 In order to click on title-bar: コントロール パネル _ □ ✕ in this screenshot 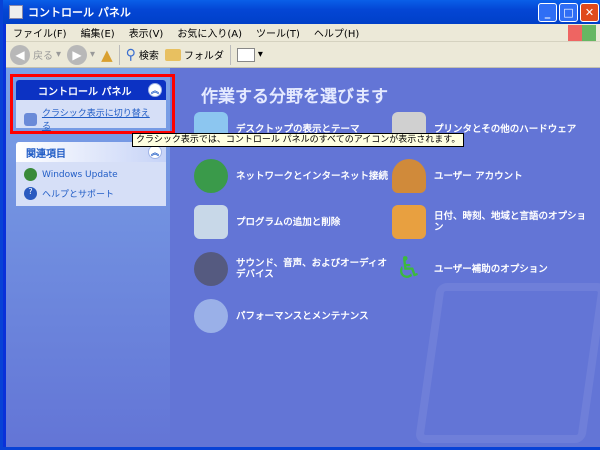, I will do `click(301, 12)`.